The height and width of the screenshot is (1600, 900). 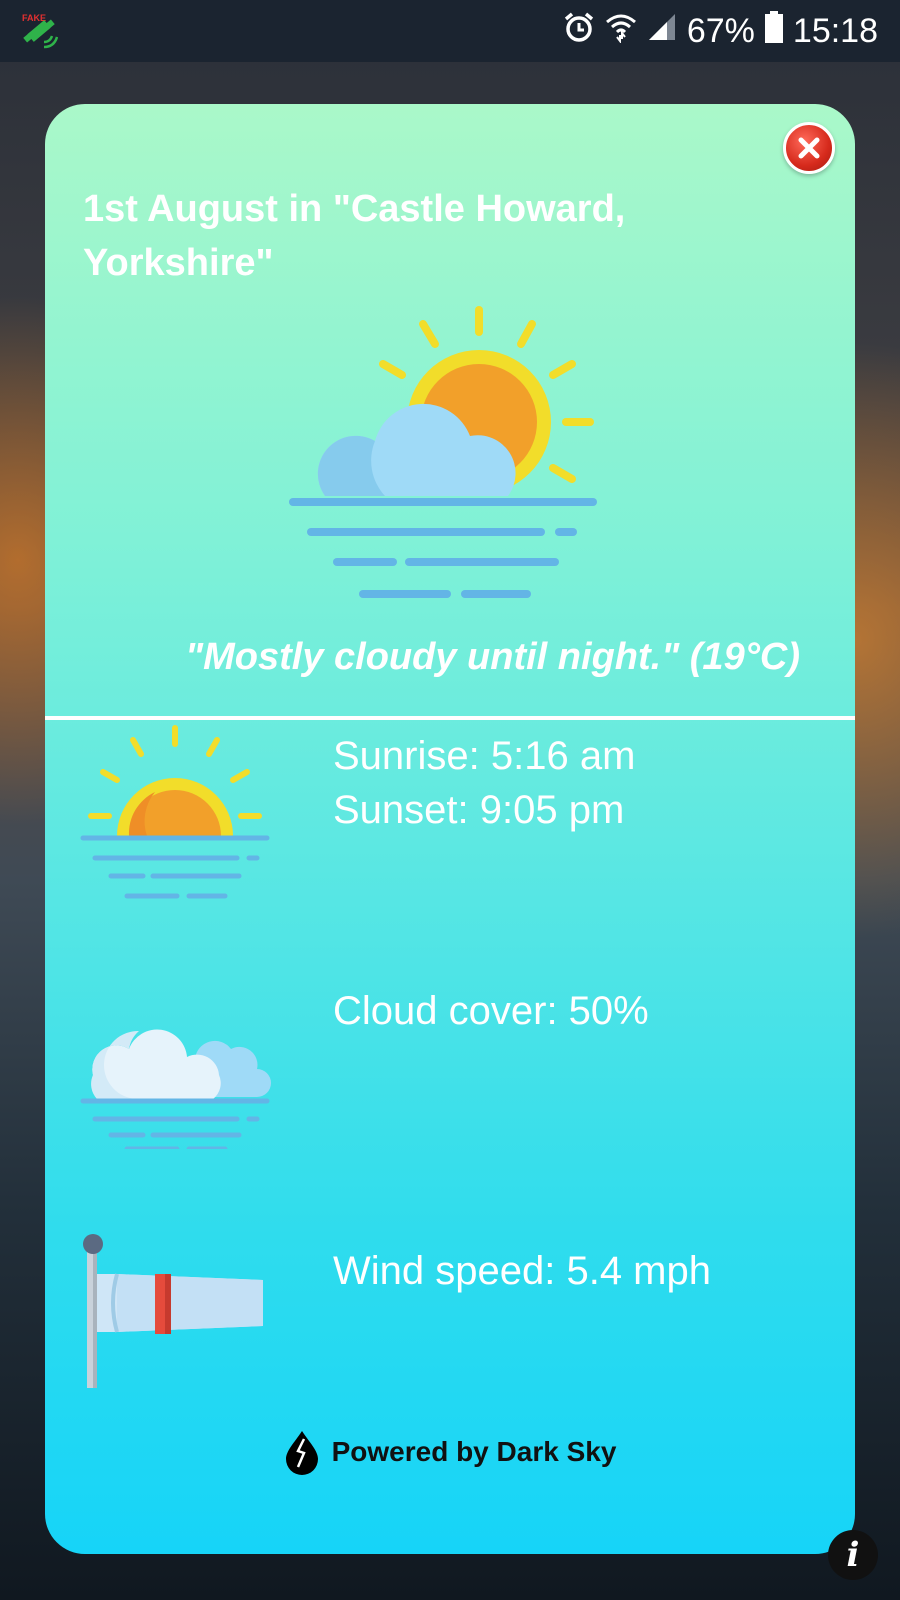 I want to click on powered-by-footer: Powered by Dark Sky, so click(x=450, y=1452).